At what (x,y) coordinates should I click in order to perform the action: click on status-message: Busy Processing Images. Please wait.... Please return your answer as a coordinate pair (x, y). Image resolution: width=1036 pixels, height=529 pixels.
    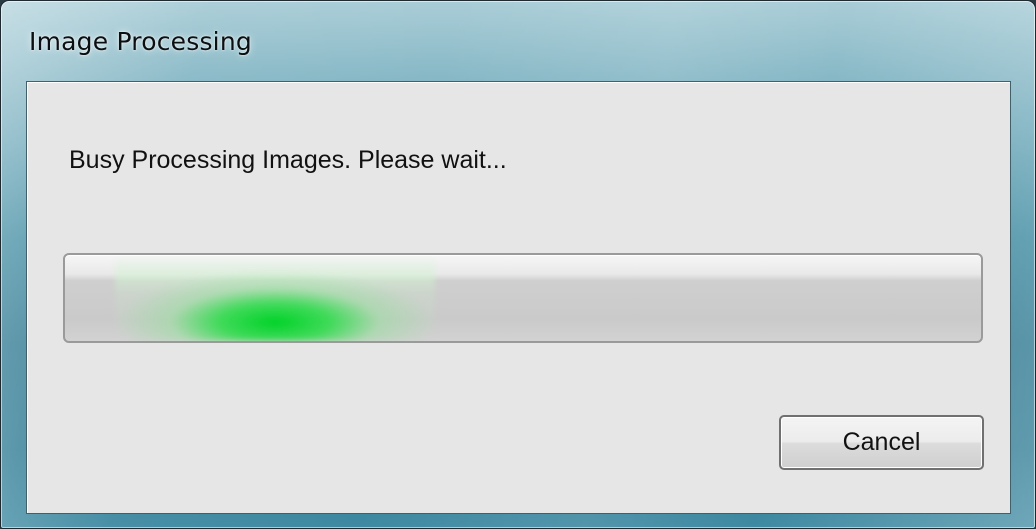
    Looking at the image, I should click on (288, 160).